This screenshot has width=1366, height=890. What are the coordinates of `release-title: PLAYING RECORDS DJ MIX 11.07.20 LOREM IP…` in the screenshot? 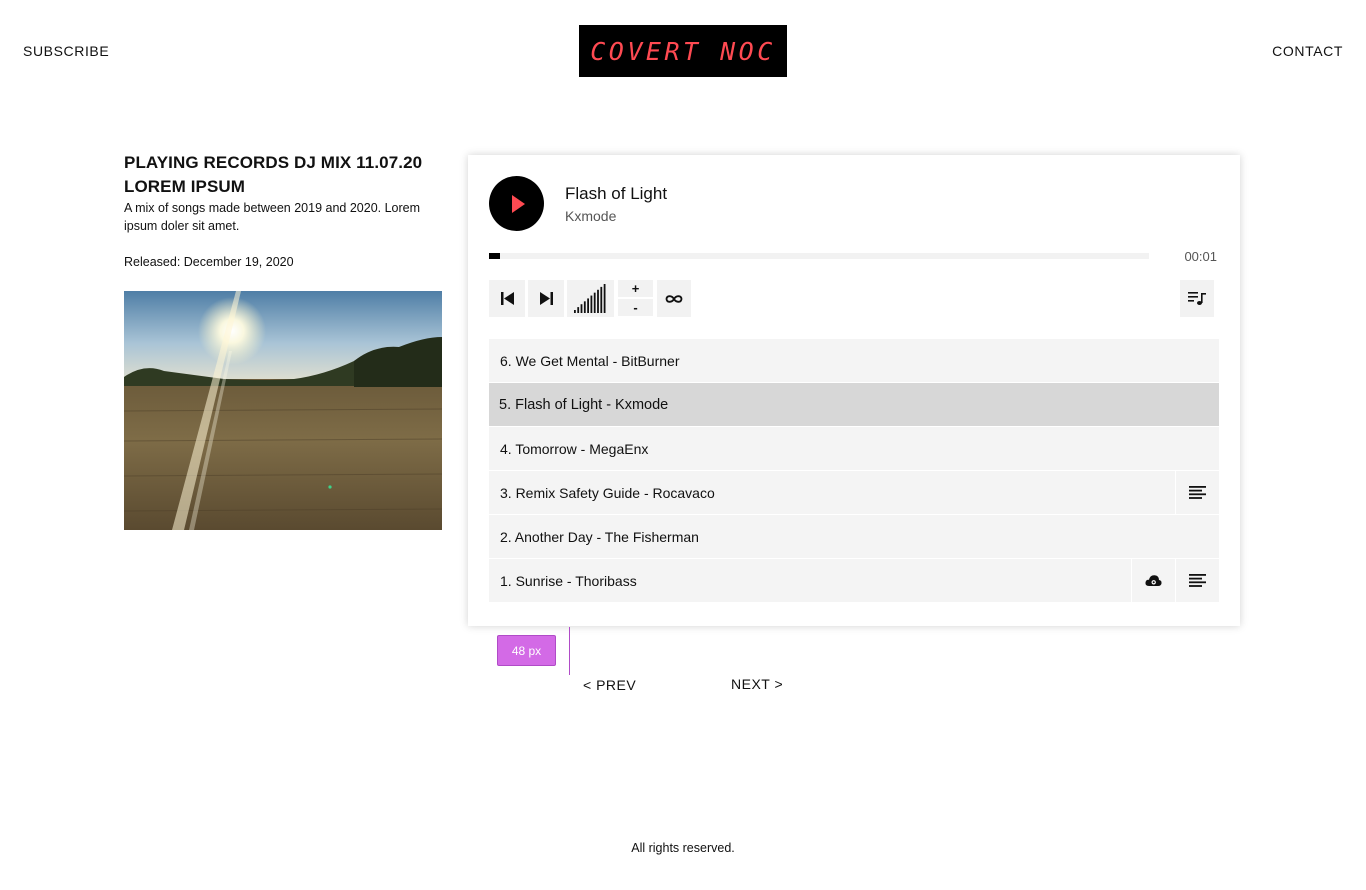 It's located at (273, 174).